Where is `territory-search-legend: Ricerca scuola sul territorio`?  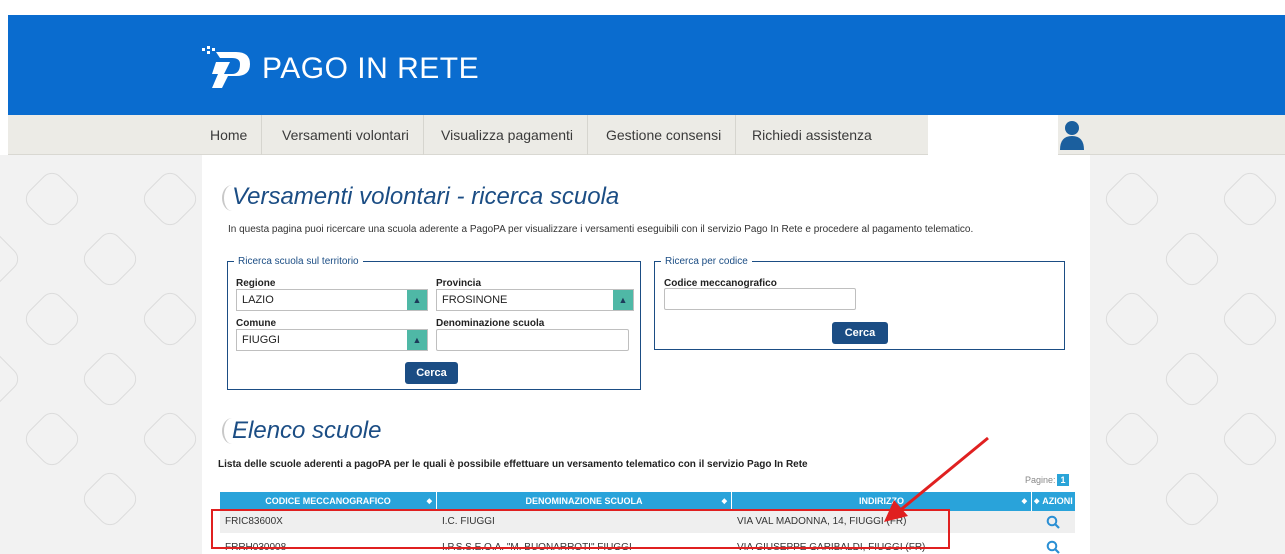 territory-search-legend: Ricerca scuola sul territorio is located at coordinates (298, 261).